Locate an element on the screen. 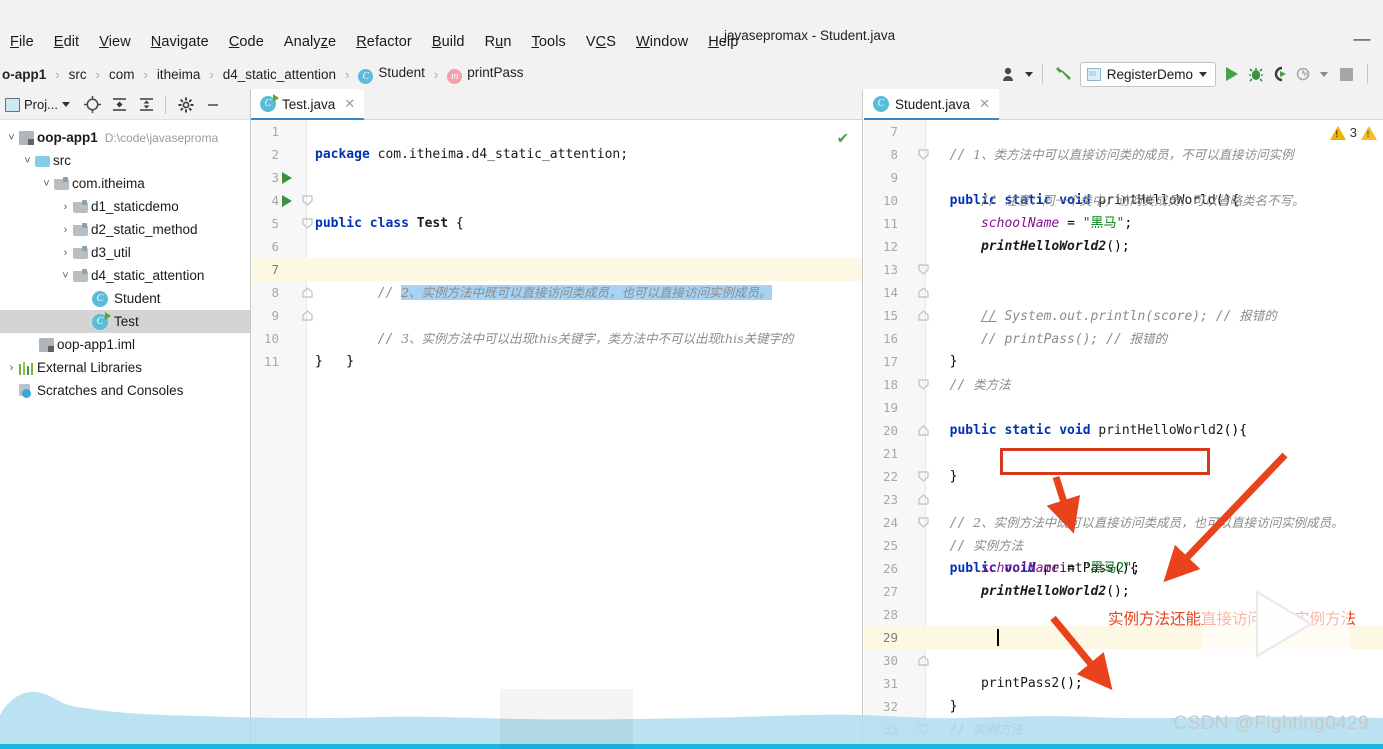  minimize-icon is located at coordinates (213, 105).